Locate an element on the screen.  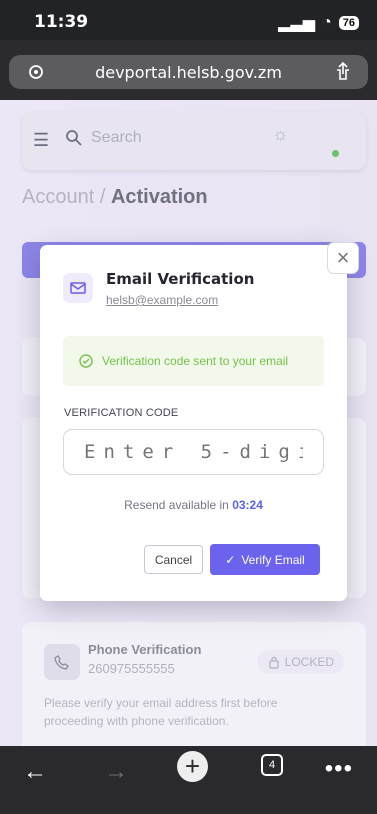
breadcrumb-prefix: Account / is located at coordinates (66, 197).